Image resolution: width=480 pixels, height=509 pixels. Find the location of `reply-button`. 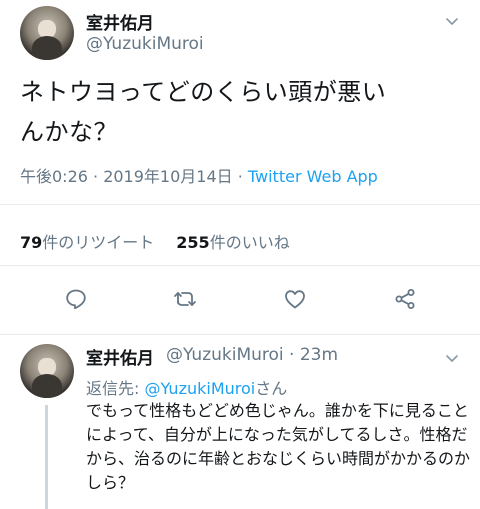

reply-button is located at coordinates (76, 299).